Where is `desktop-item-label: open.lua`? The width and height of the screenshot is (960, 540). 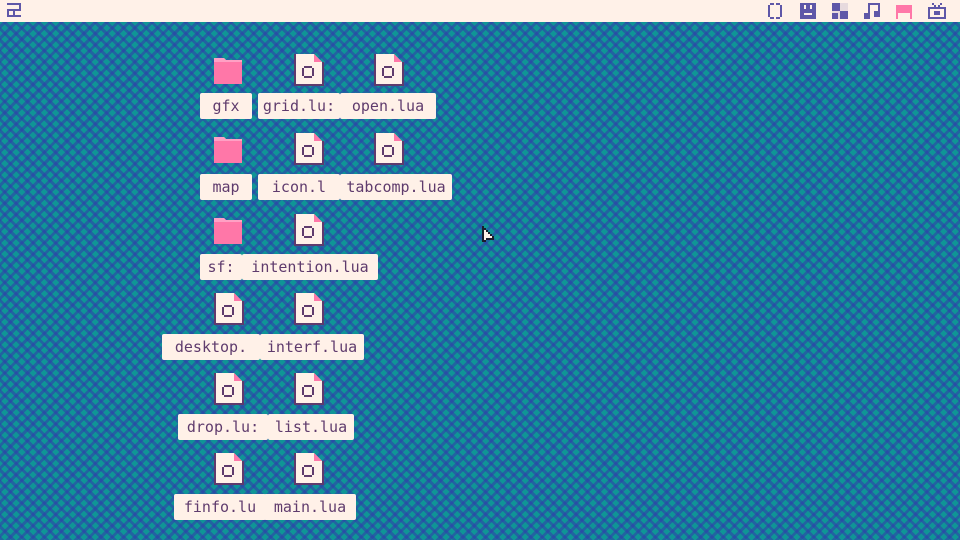
desktop-item-label: open.lua is located at coordinates (388, 106).